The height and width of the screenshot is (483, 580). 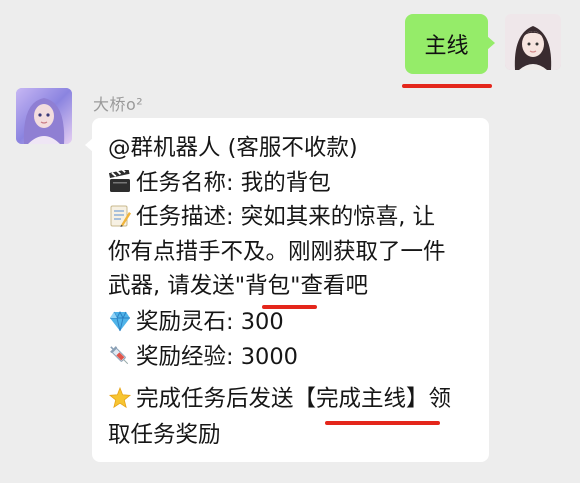 What do you see at coordinates (233, 148) in the screenshot?
I see `message-line-mention: @群机器人 (客服不收款)` at bounding box center [233, 148].